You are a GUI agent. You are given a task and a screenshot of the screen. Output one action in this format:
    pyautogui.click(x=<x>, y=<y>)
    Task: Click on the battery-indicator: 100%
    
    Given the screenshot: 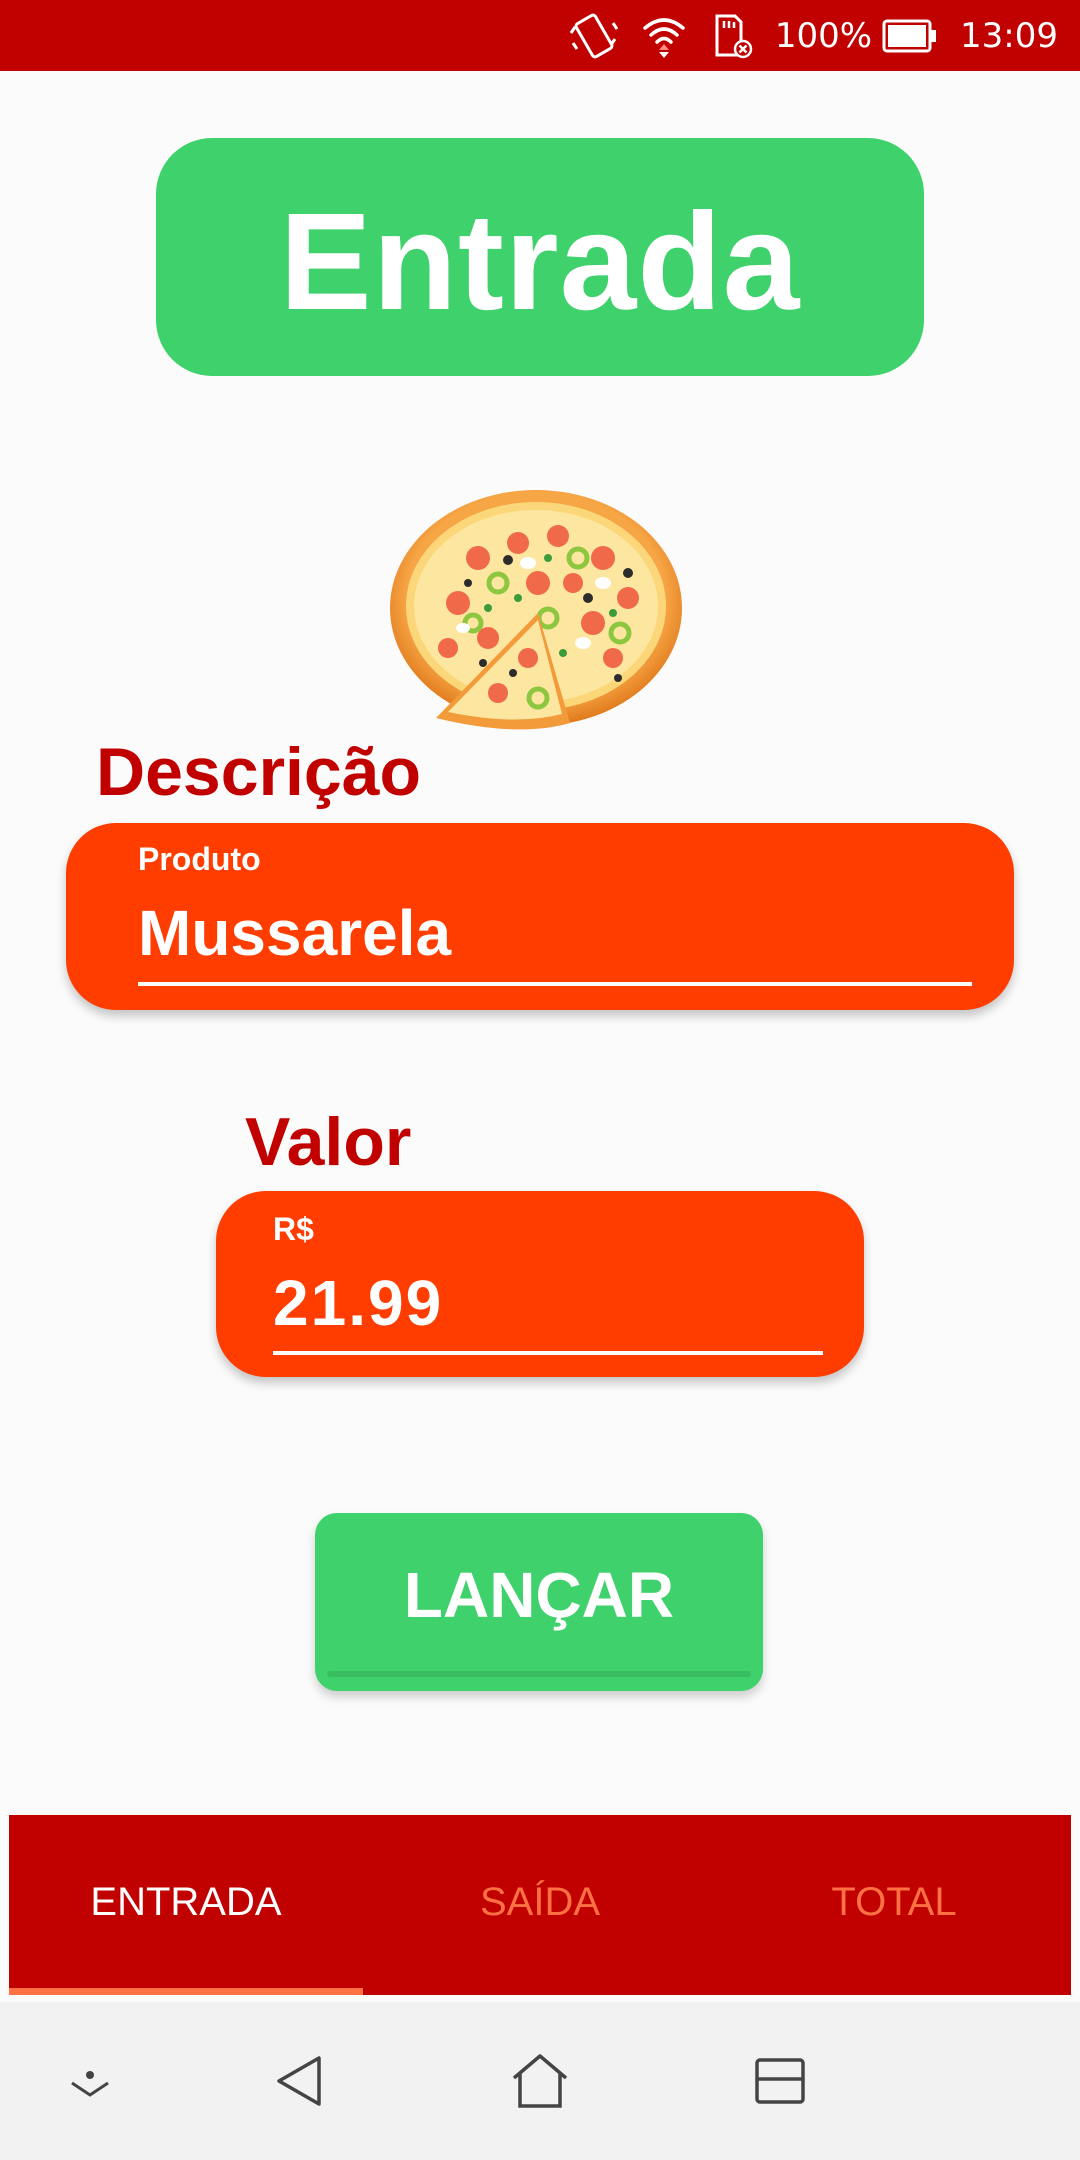 What is the action you would take?
    pyautogui.click(x=856, y=36)
    